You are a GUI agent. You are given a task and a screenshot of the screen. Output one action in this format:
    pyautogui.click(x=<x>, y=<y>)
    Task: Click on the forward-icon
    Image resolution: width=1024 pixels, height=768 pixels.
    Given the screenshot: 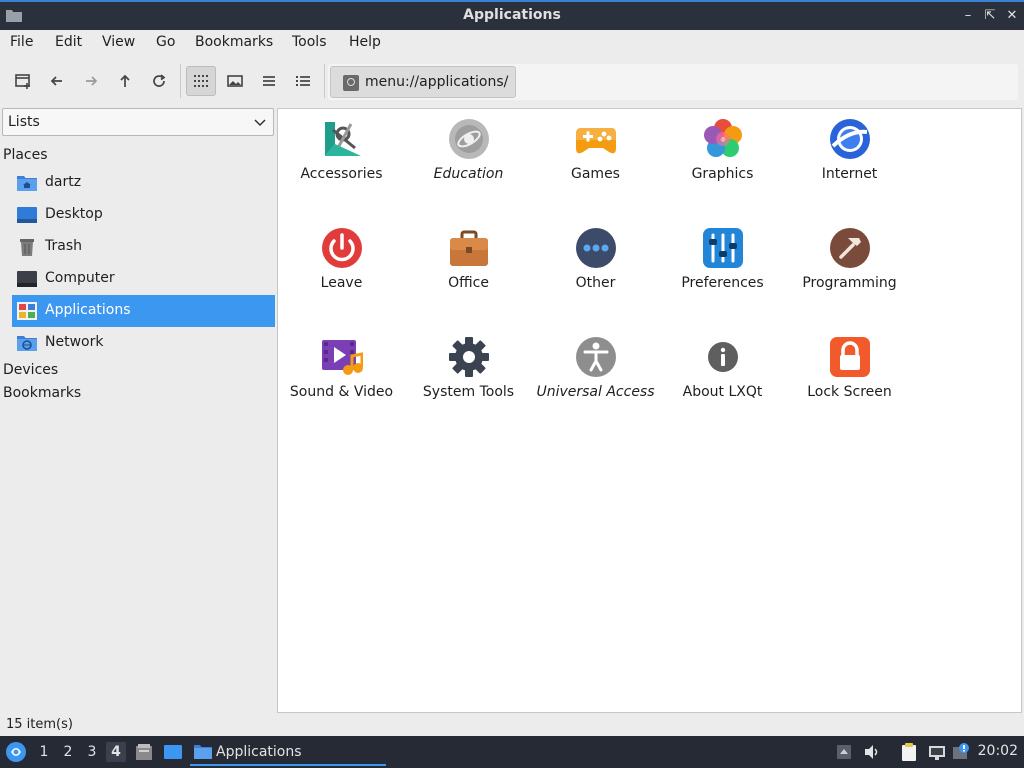 What is the action you would take?
    pyautogui.click(x=92, y=81)
    